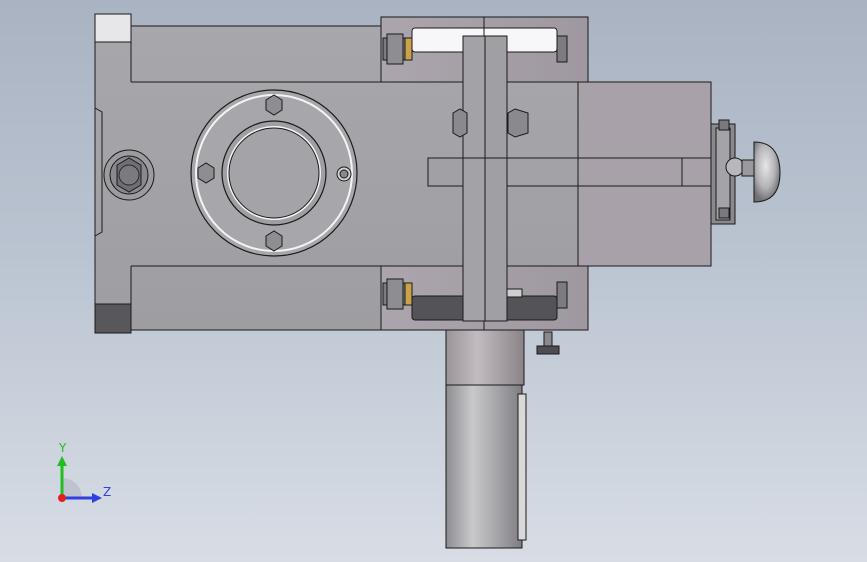 The height and width of the screenshot is (562, 867). Describe the element at coordinates (83, 475) in the screenshot. I see `axis-triad: Y Z` at that location.